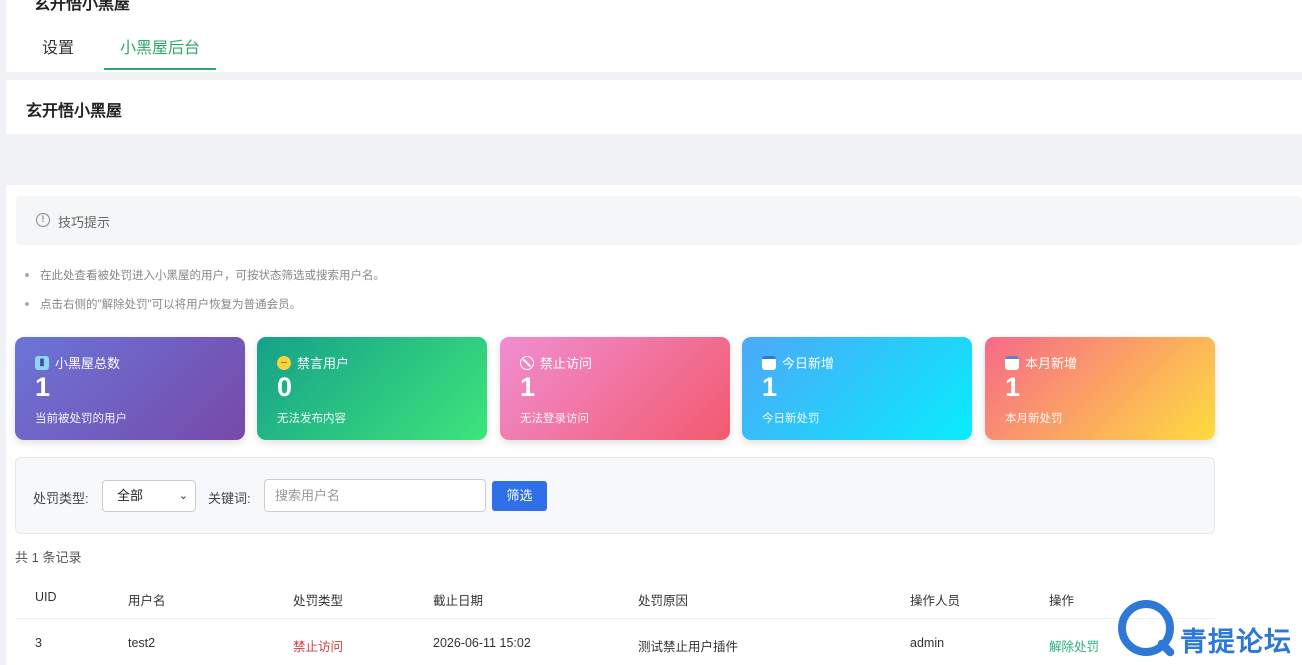 This screenshot has height=665, width=1302. I want to click on keyword-label: 关键词:, so click(229, 498).